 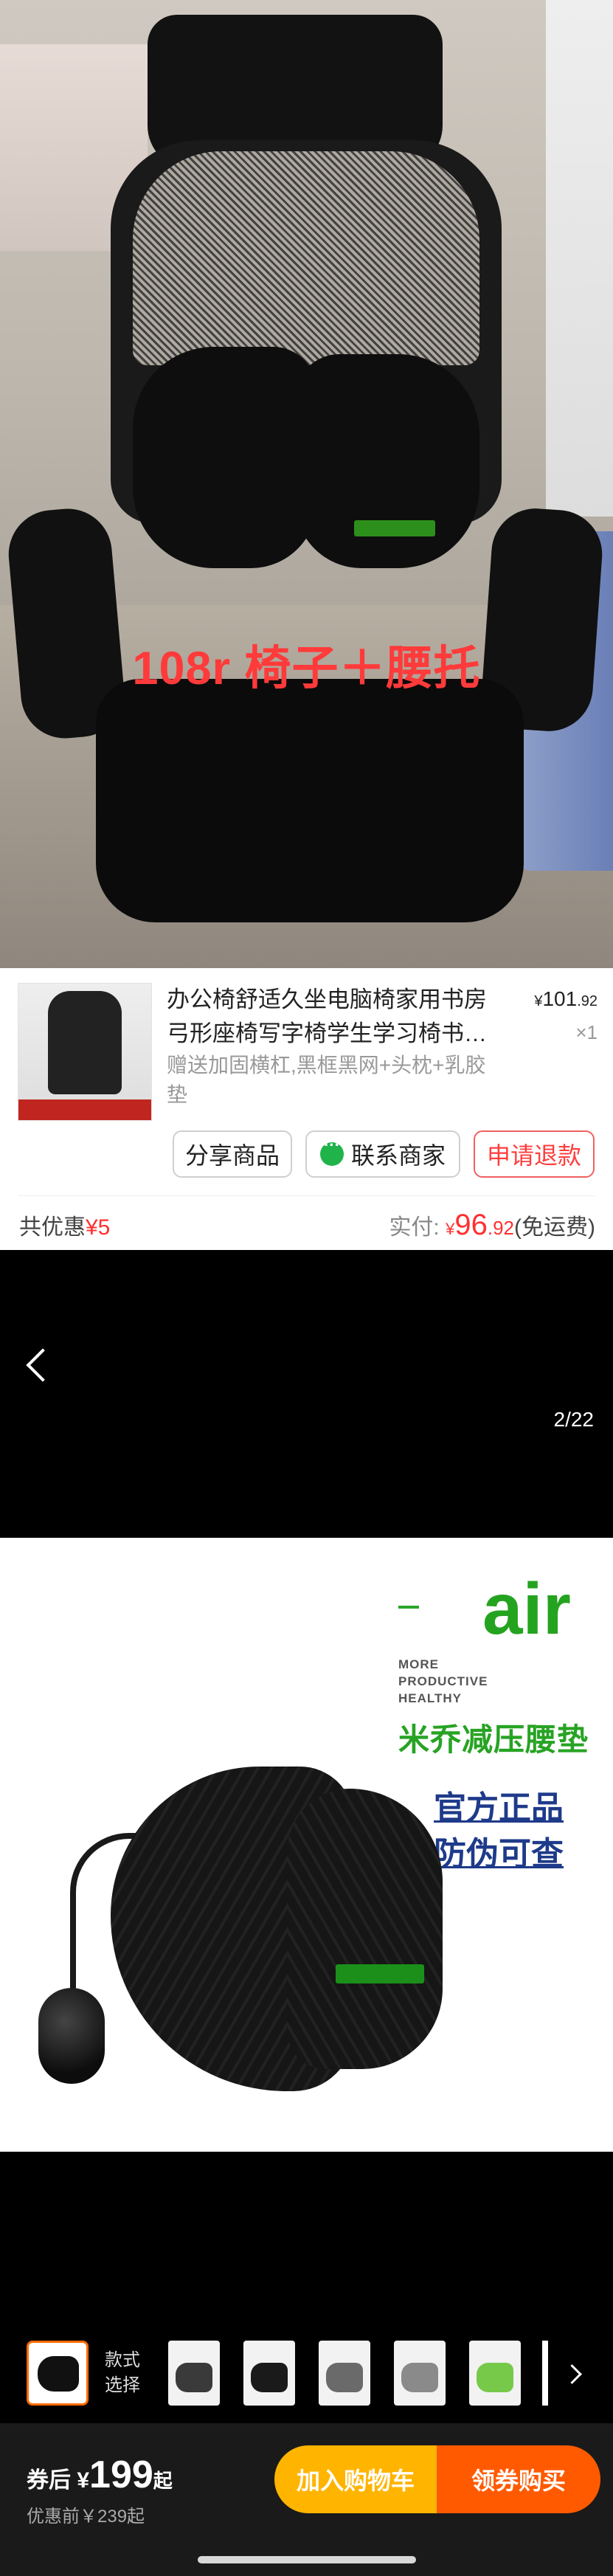 I want to click on back-arrow-icon, so click(x=43, y=1365).